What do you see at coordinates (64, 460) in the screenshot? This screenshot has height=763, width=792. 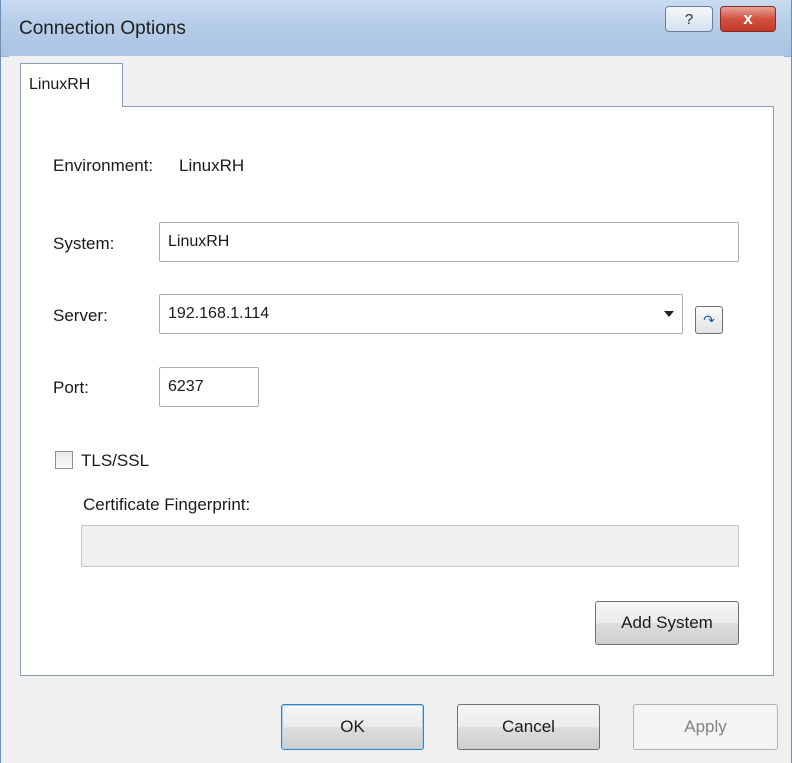 I see `tls-ssl-checkbox` at bounding box center [64, 460].